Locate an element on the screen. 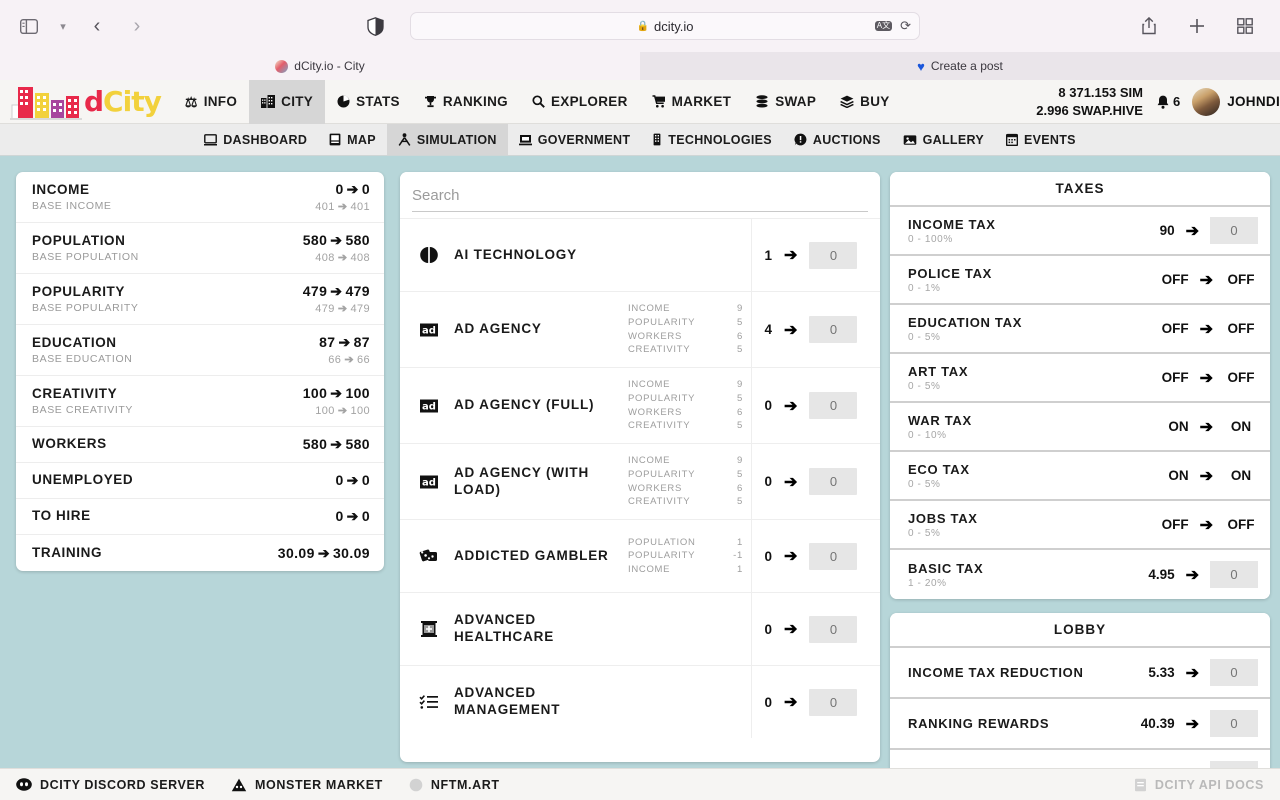 The height and width of the screenshot is (800, 1280). tax-label: BASIC TAX is located at coordinates (946, 568).